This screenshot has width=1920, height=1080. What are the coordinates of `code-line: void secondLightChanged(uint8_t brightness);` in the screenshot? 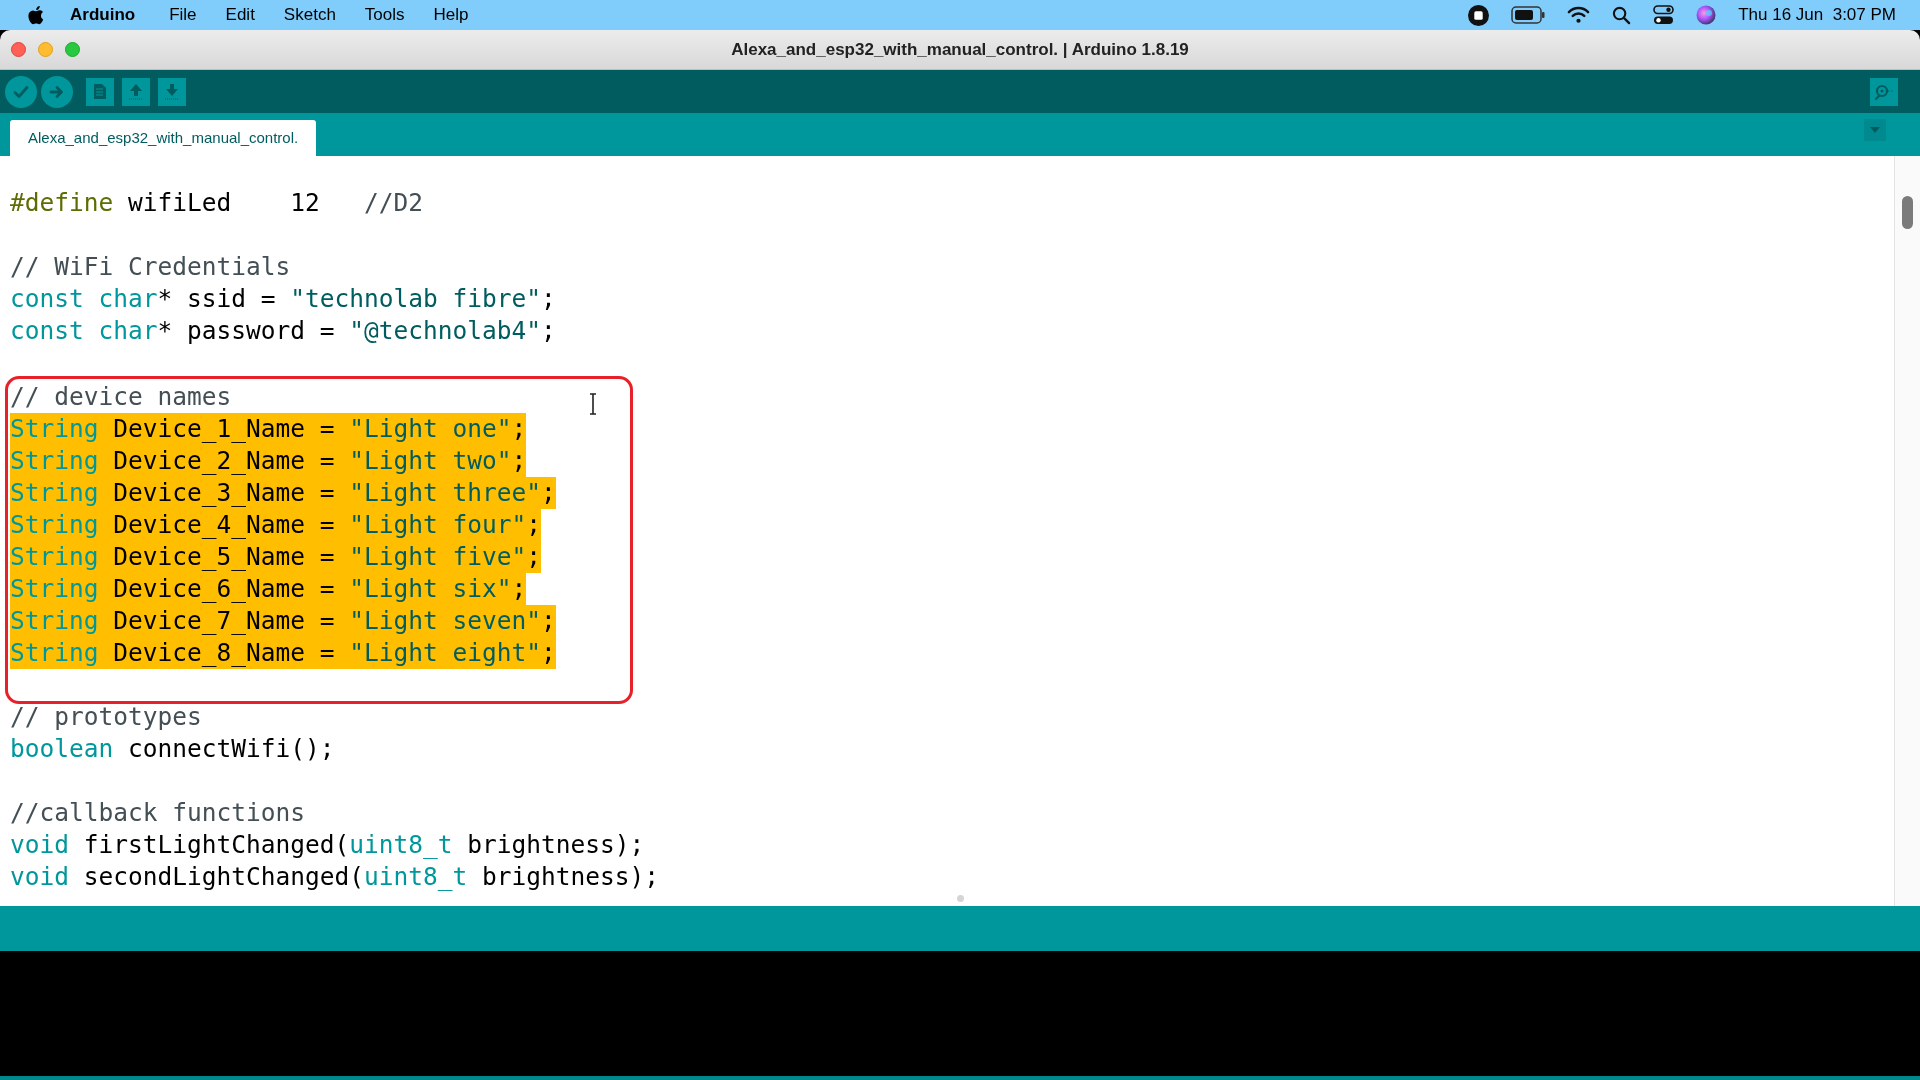 It's located at (335, 877).